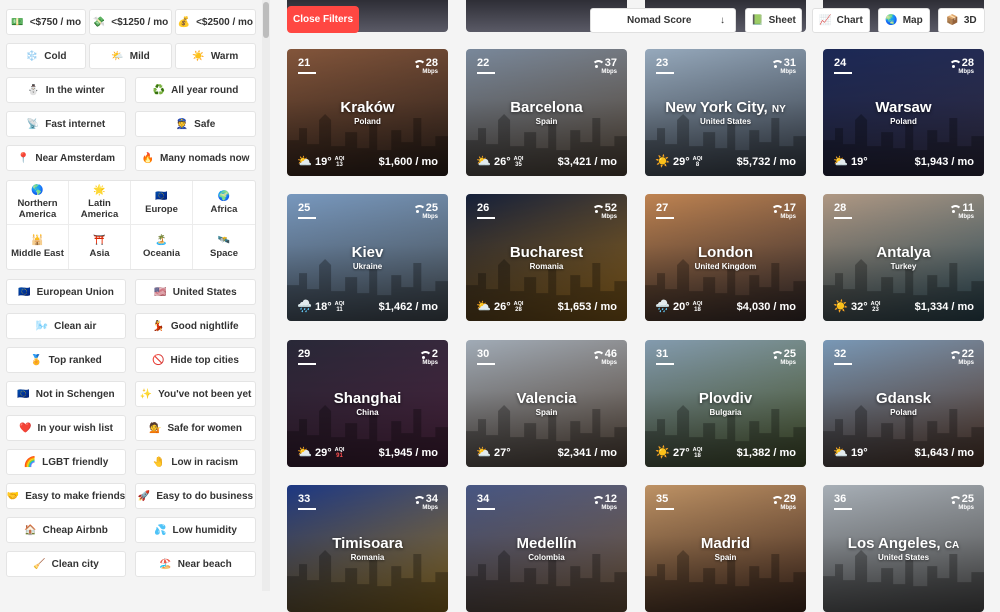 Image resolution: width=1000 pixels, height=612 pixels. What do you see at coordinates (66, 360) in the screenshot?
I see `filter-top-ranked: 🏅 Top ranked` at bounding box center [66, 360].